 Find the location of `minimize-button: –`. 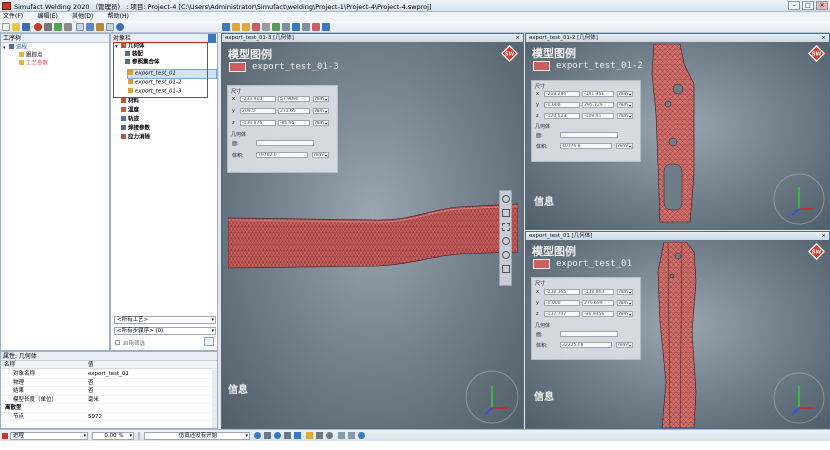

minimize-button: – is located at coordinates (794, 5).